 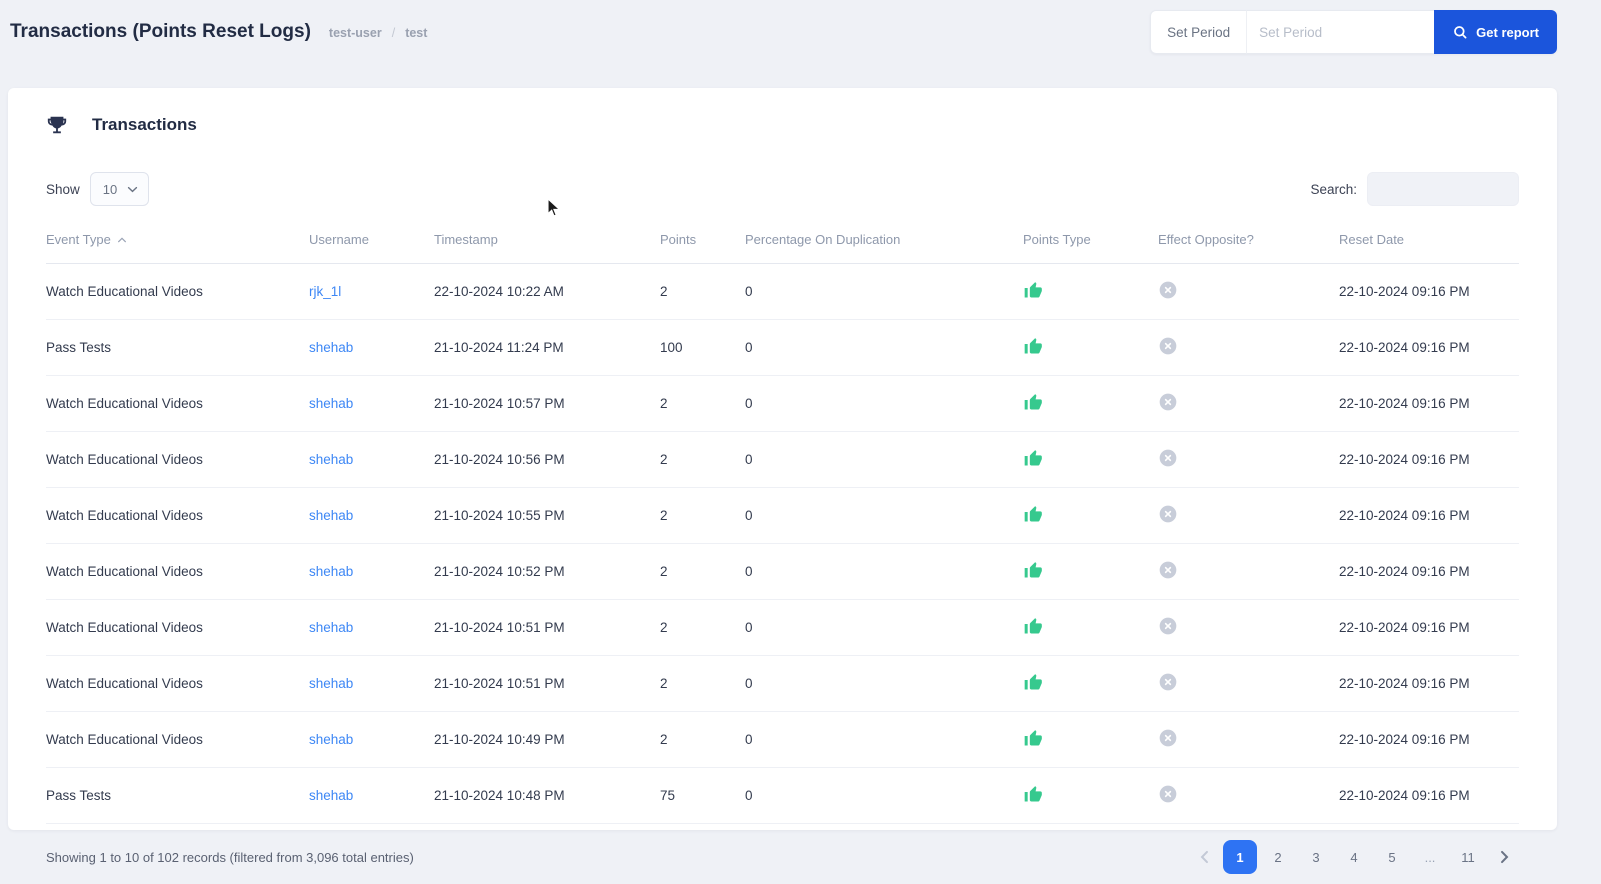 I want to click on timestamp-cell: 21-10-2024 10:55 PM, so click(x=547, y=515).